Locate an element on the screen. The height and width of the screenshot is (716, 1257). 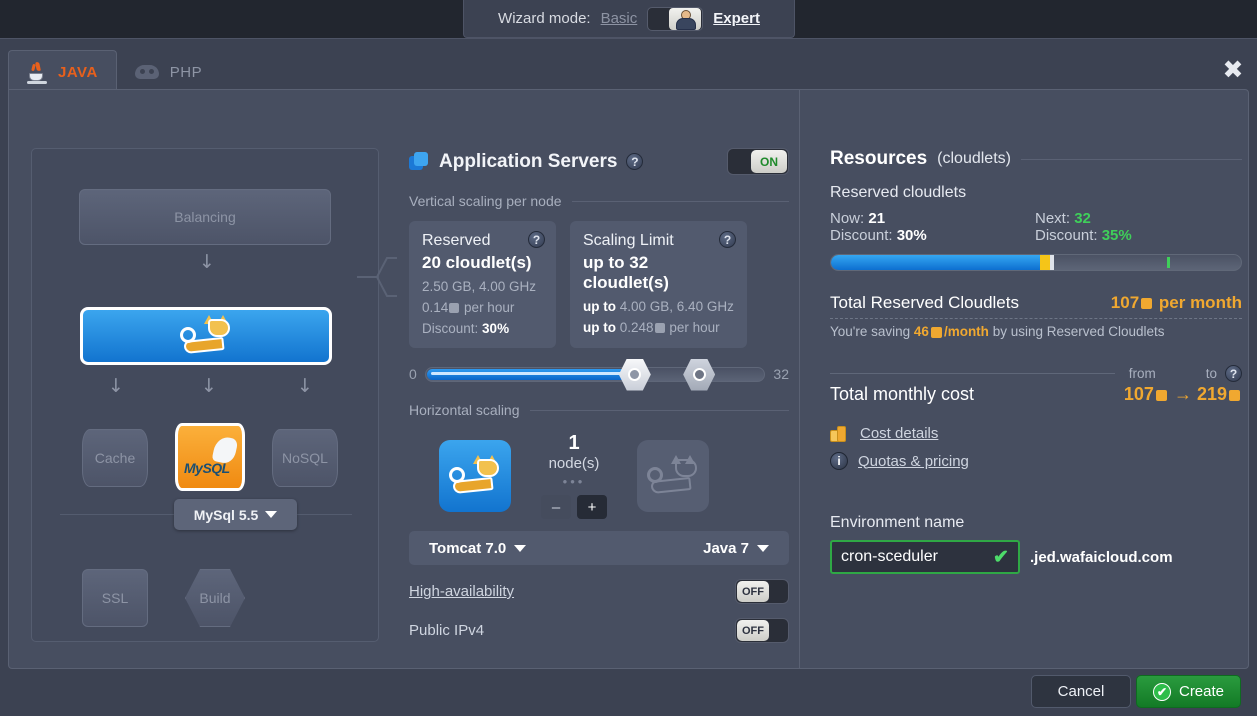
environment-name-input is located at coordinates (908, 557).